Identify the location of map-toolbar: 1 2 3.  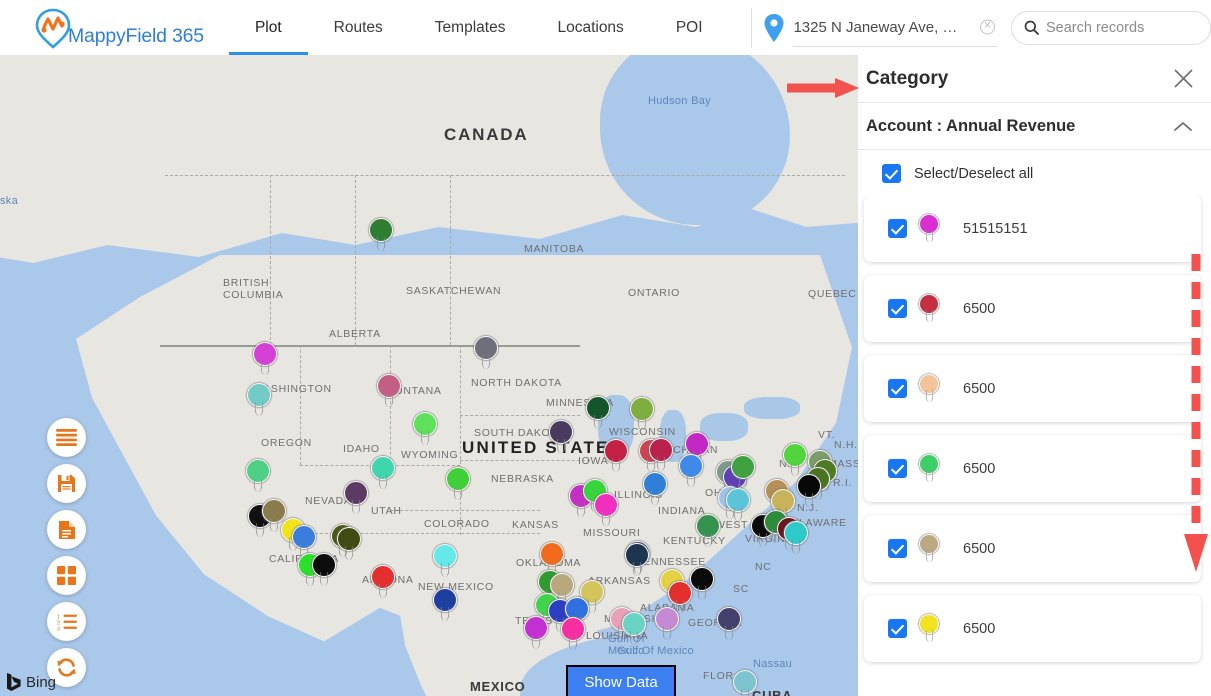
(66, 552).